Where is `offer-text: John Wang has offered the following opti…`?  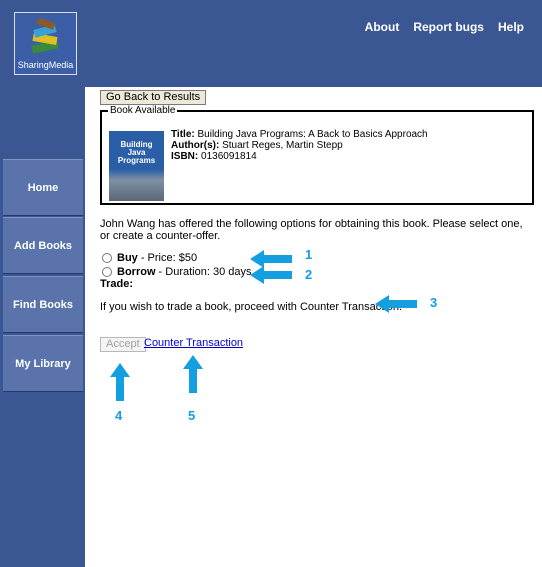 offer-text: John Wang has offered the following opti… is located at coordinates (311, 230).